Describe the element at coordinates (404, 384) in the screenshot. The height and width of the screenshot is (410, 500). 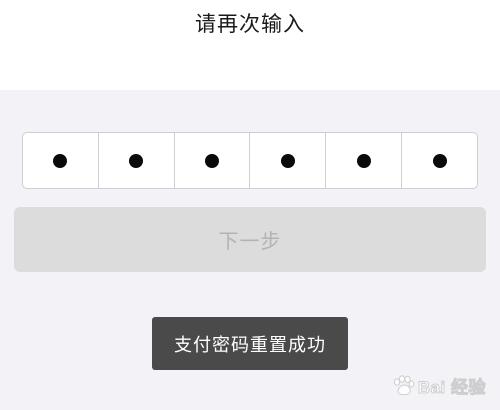
I see `paw-logo-icon` at that location.